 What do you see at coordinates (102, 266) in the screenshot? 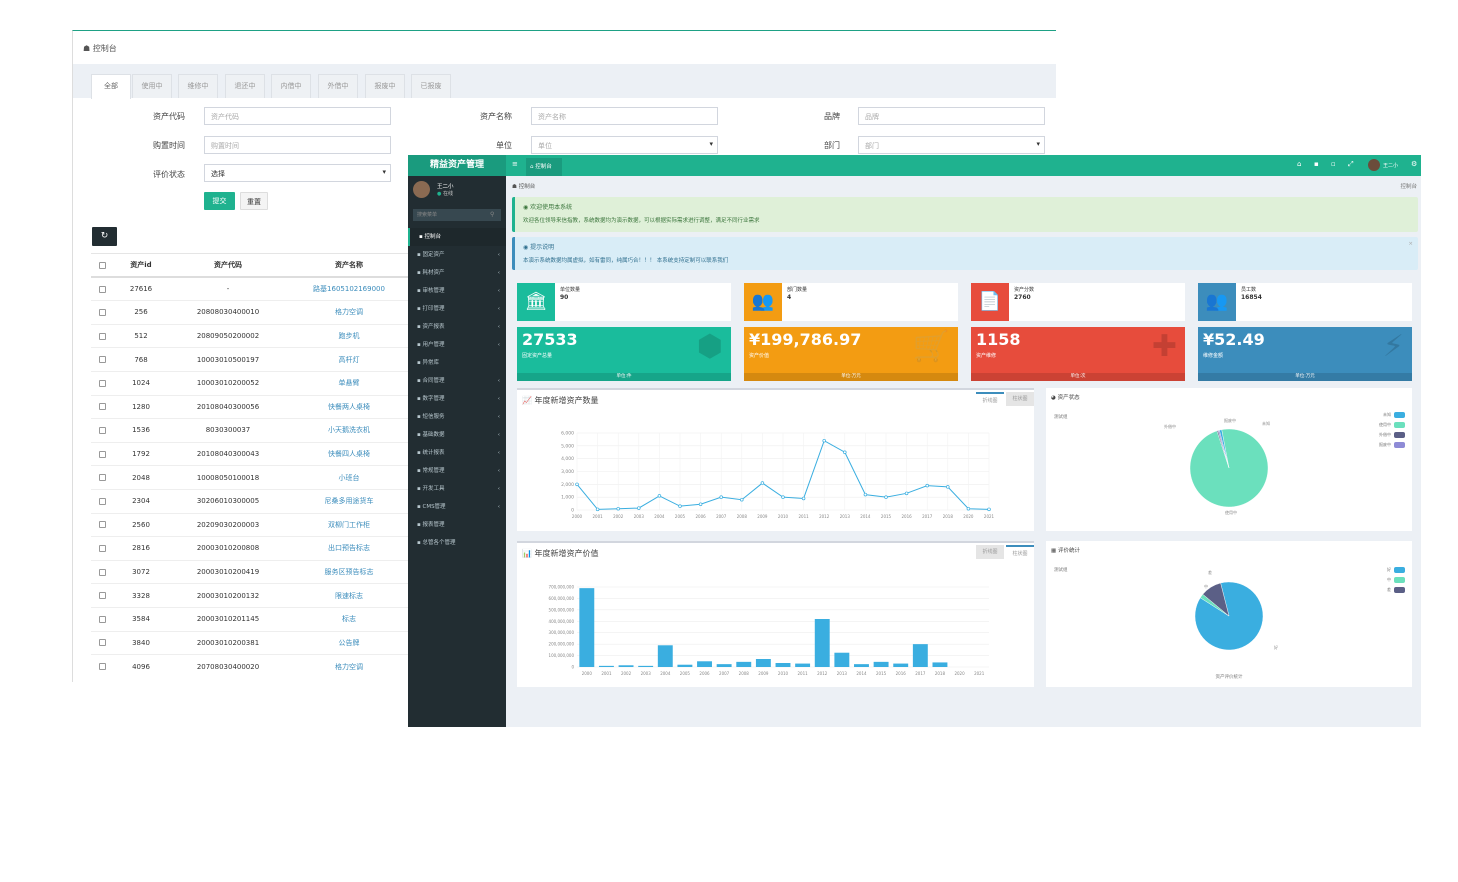
I see `select-all-checkbox` at bounding box center [102, 266].